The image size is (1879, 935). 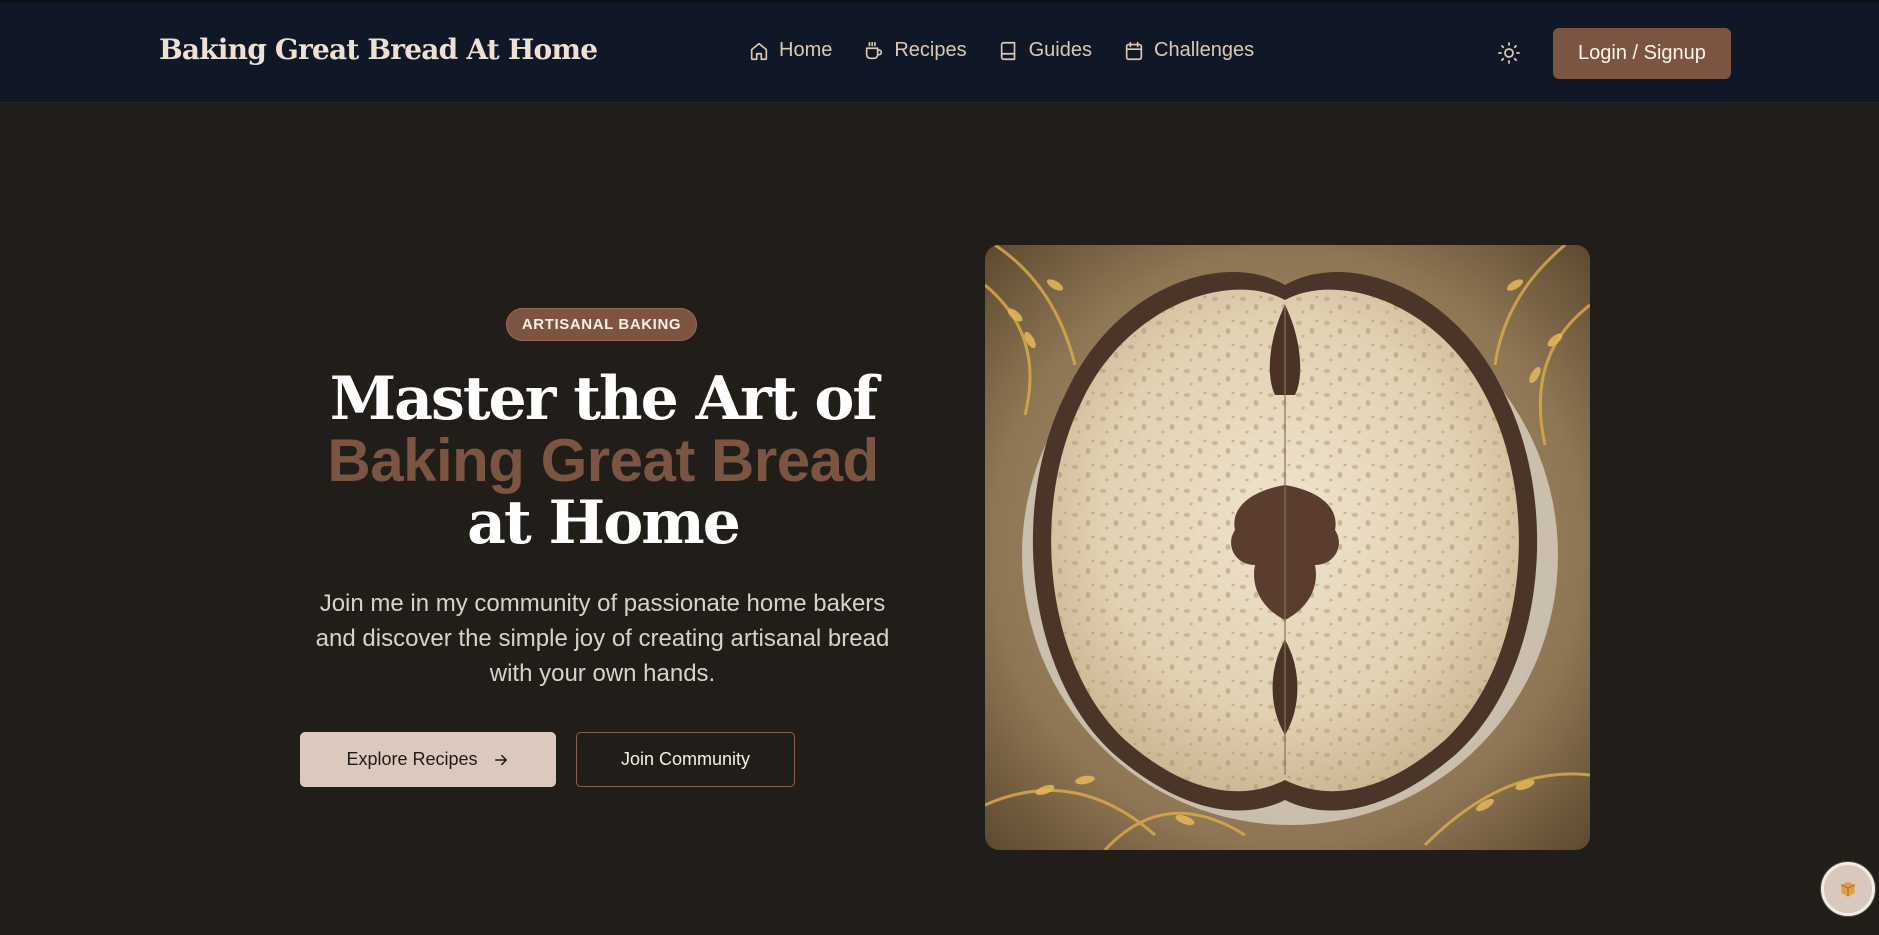 I want to click on coffee-cup-icon, so click(x=874, y=50).